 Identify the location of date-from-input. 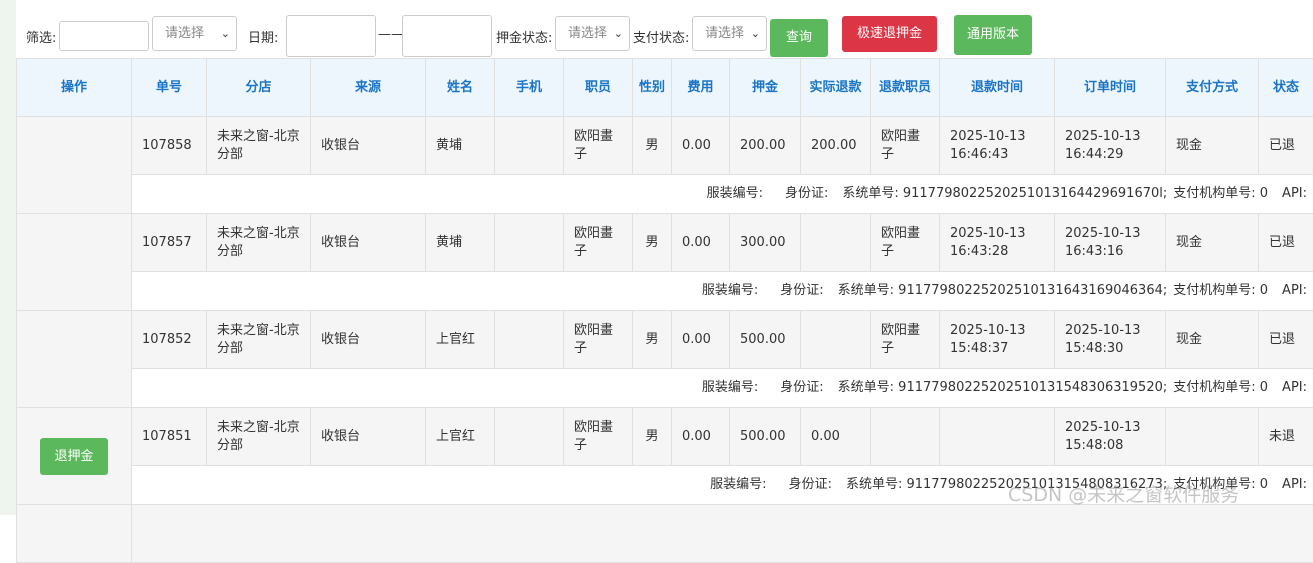
(331, 36).